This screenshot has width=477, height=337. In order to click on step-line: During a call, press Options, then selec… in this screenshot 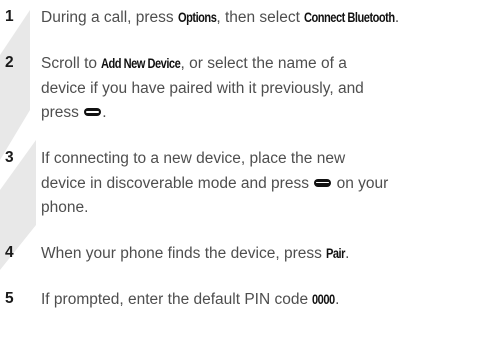, I will do `click(257, 18)`.